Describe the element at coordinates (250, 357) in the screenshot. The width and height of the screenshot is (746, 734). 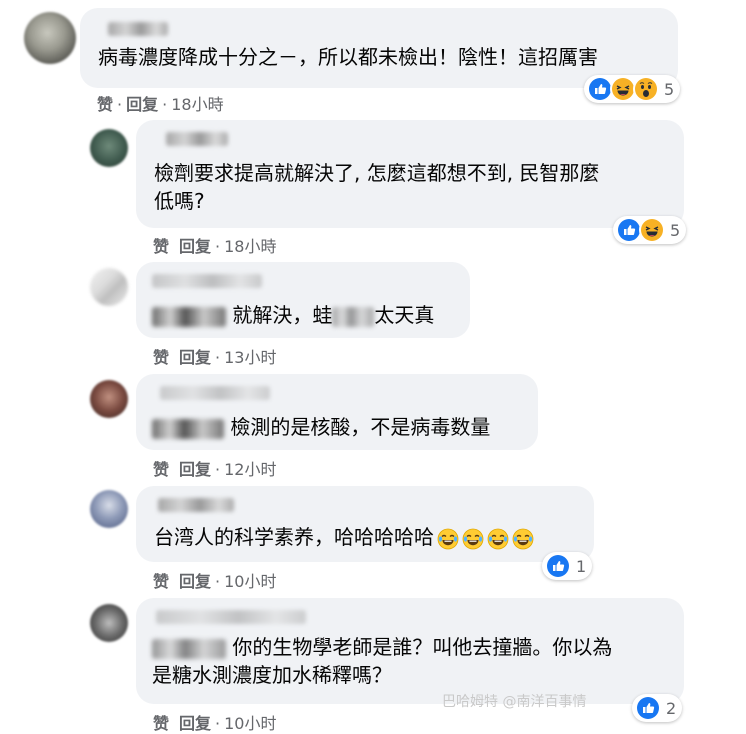
I see `comment-time: 13小时` at that location.